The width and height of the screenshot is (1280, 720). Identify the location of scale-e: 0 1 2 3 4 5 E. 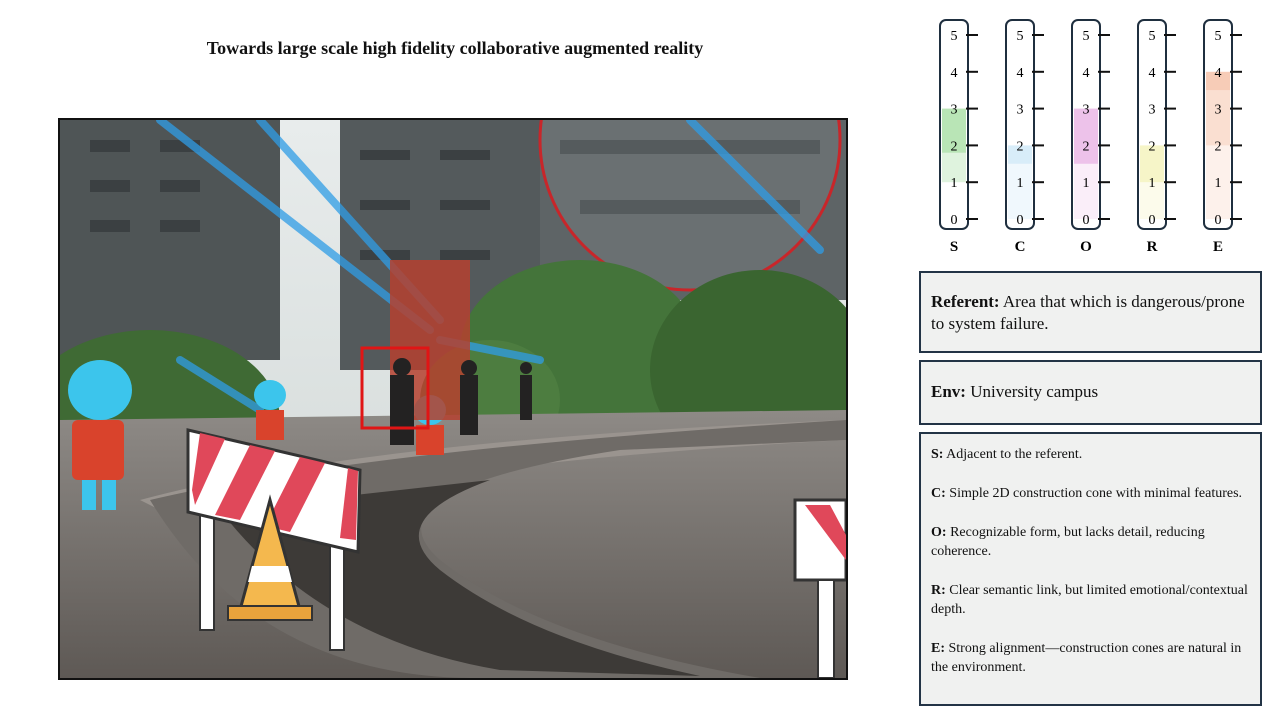
(1222, 137).